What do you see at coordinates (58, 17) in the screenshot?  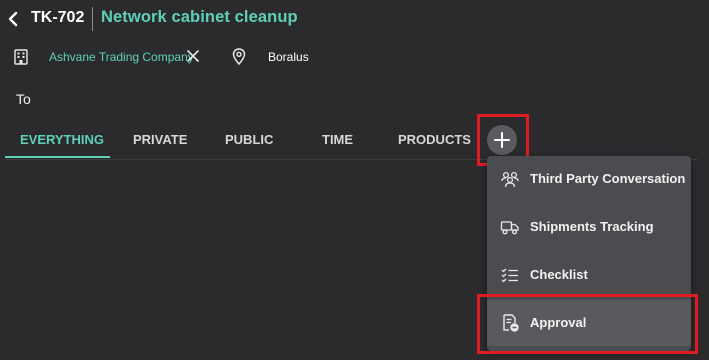 I see `ticket-id: TK-702` at bounding box center [58, 17].